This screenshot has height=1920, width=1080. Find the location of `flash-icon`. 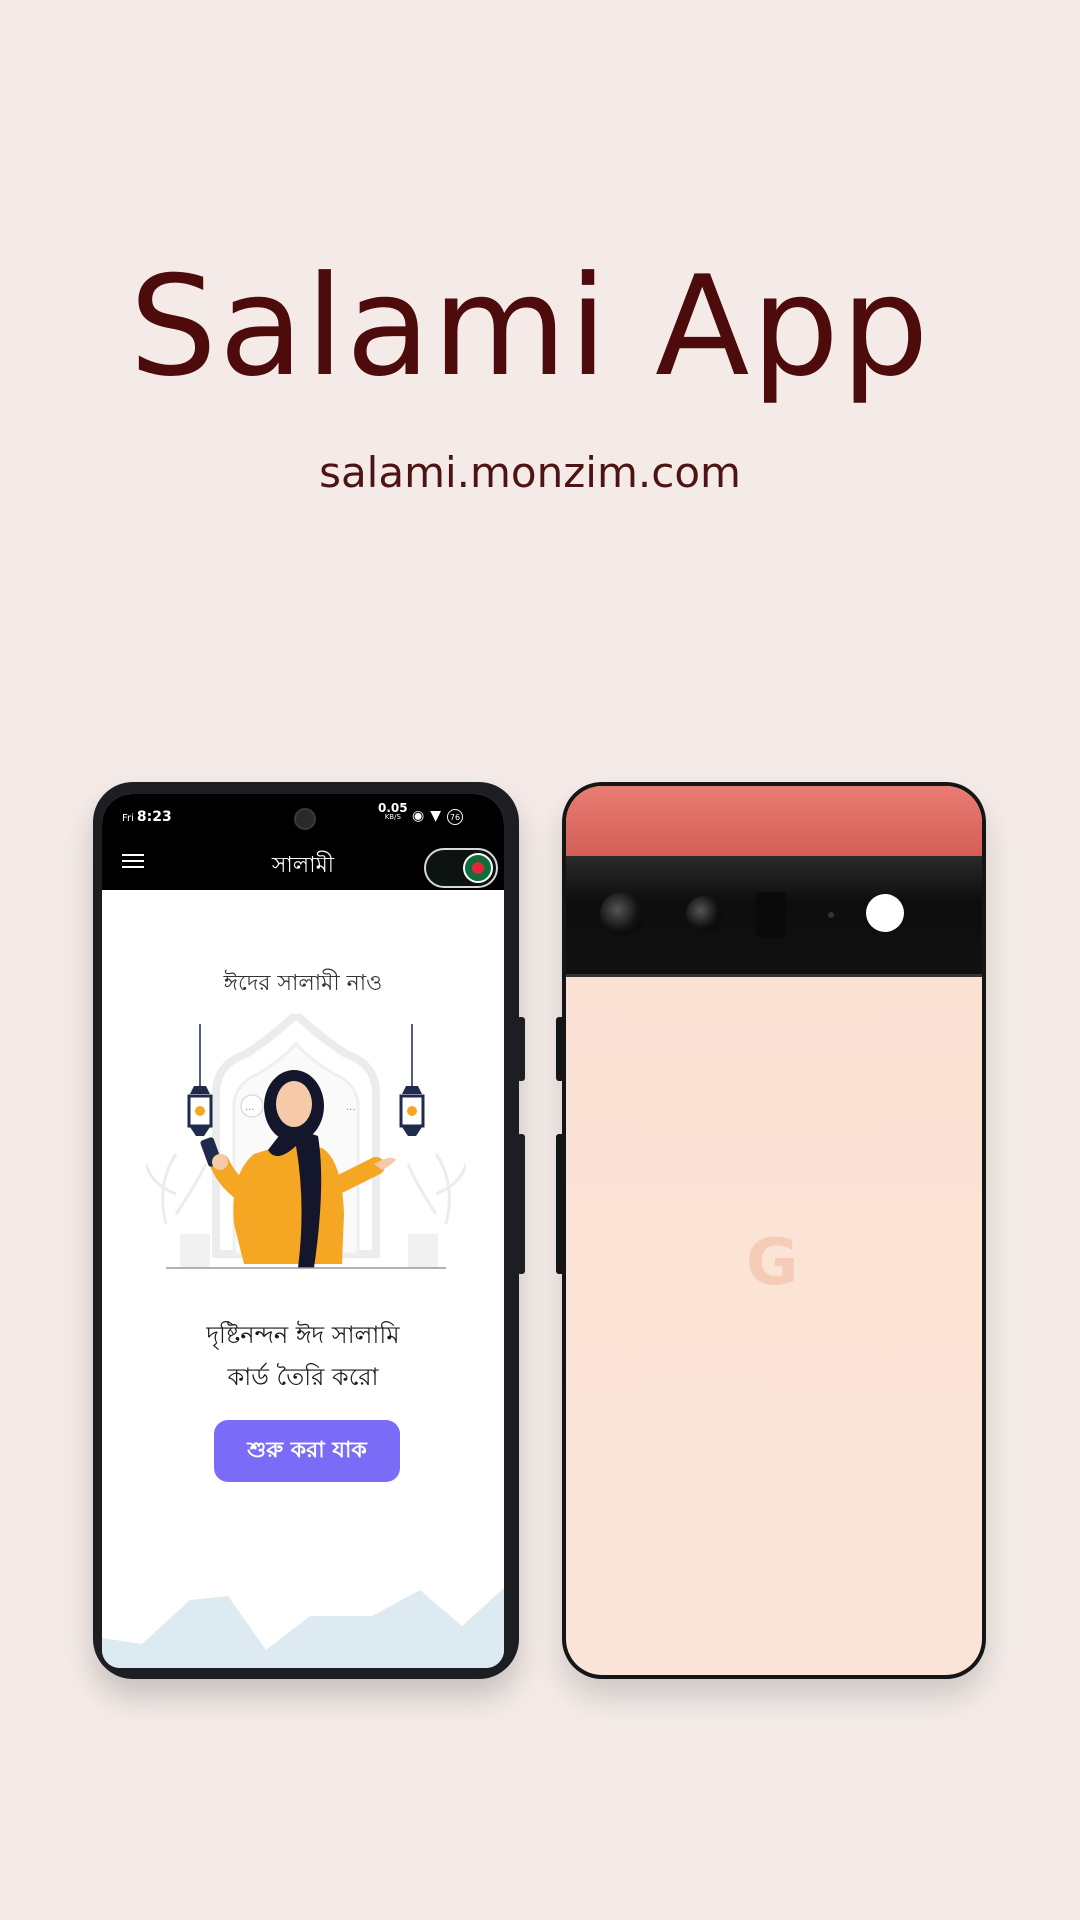

flash-icon is located at coordinates (885, 913).